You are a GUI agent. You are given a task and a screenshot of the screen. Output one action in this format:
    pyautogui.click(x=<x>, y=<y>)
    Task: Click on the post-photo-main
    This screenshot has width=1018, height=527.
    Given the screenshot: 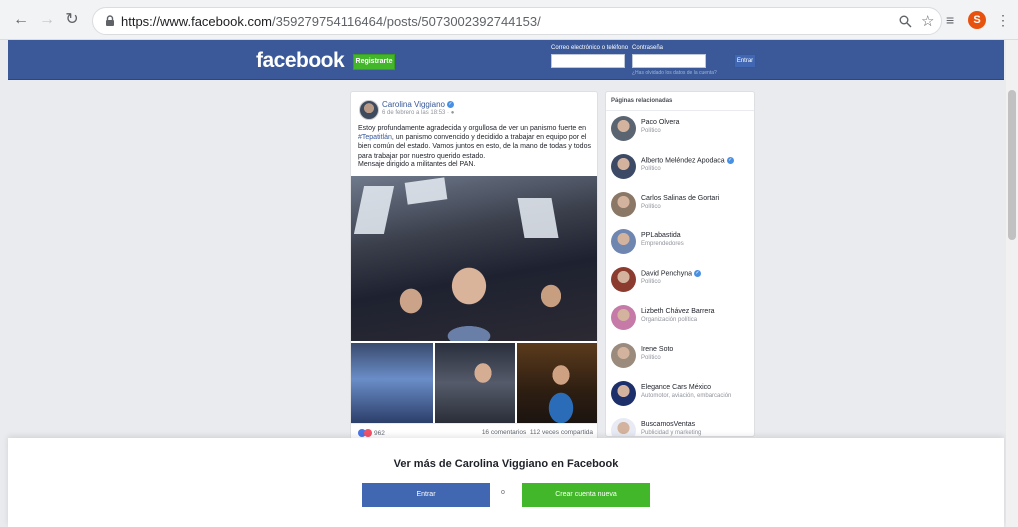 What is the action you would take?
    pyautogui.click(x=474, y=258)
    